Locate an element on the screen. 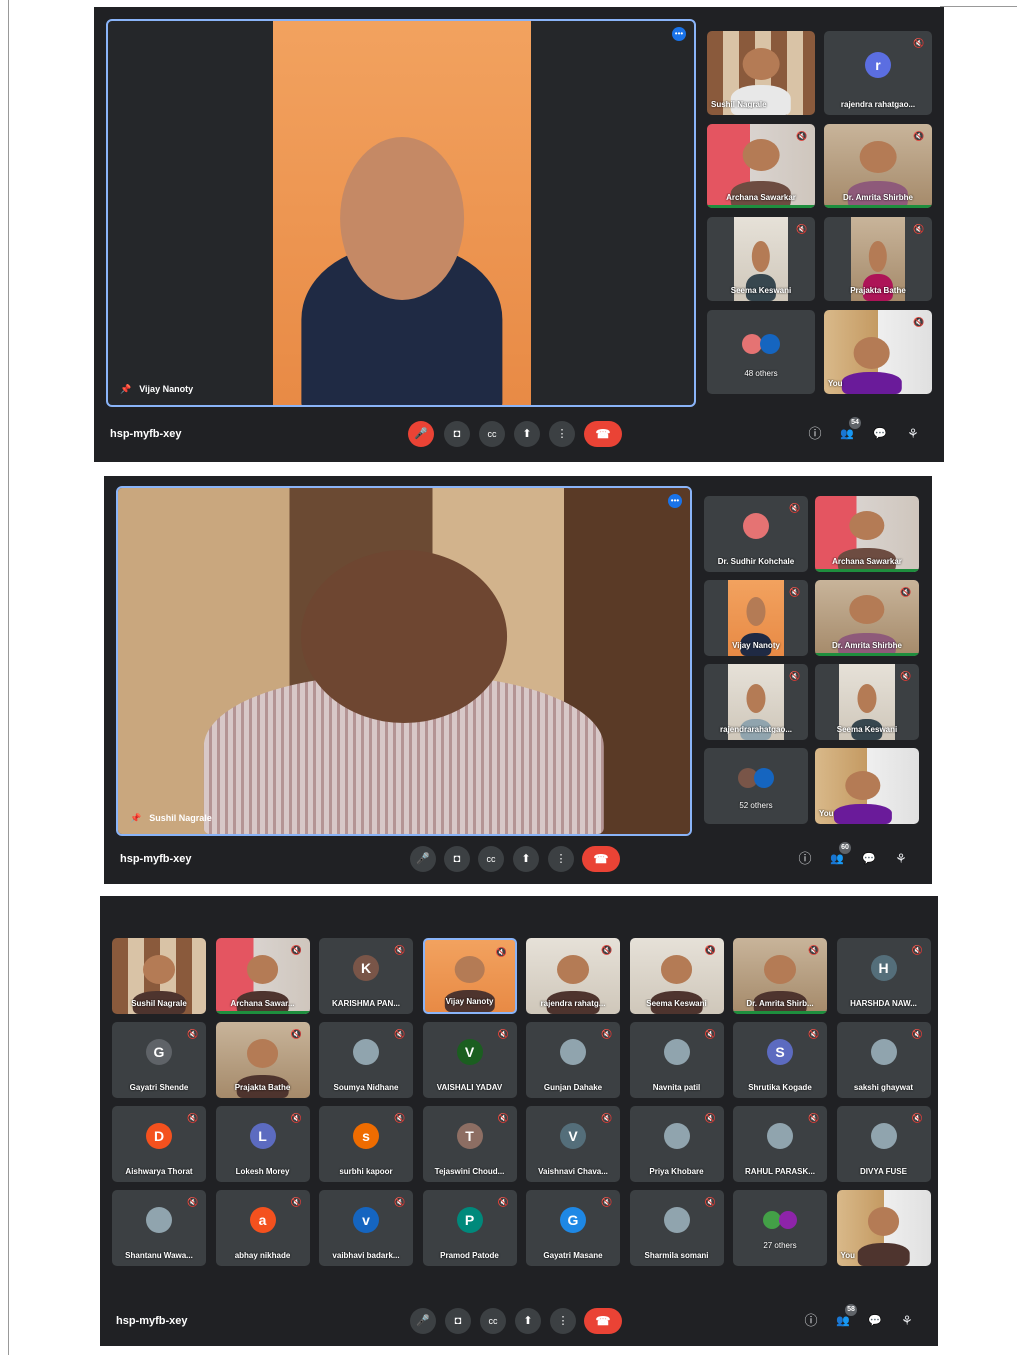 This screenshot has height=1355, width=1017. self-label: You is located at coordinates (835, 383).